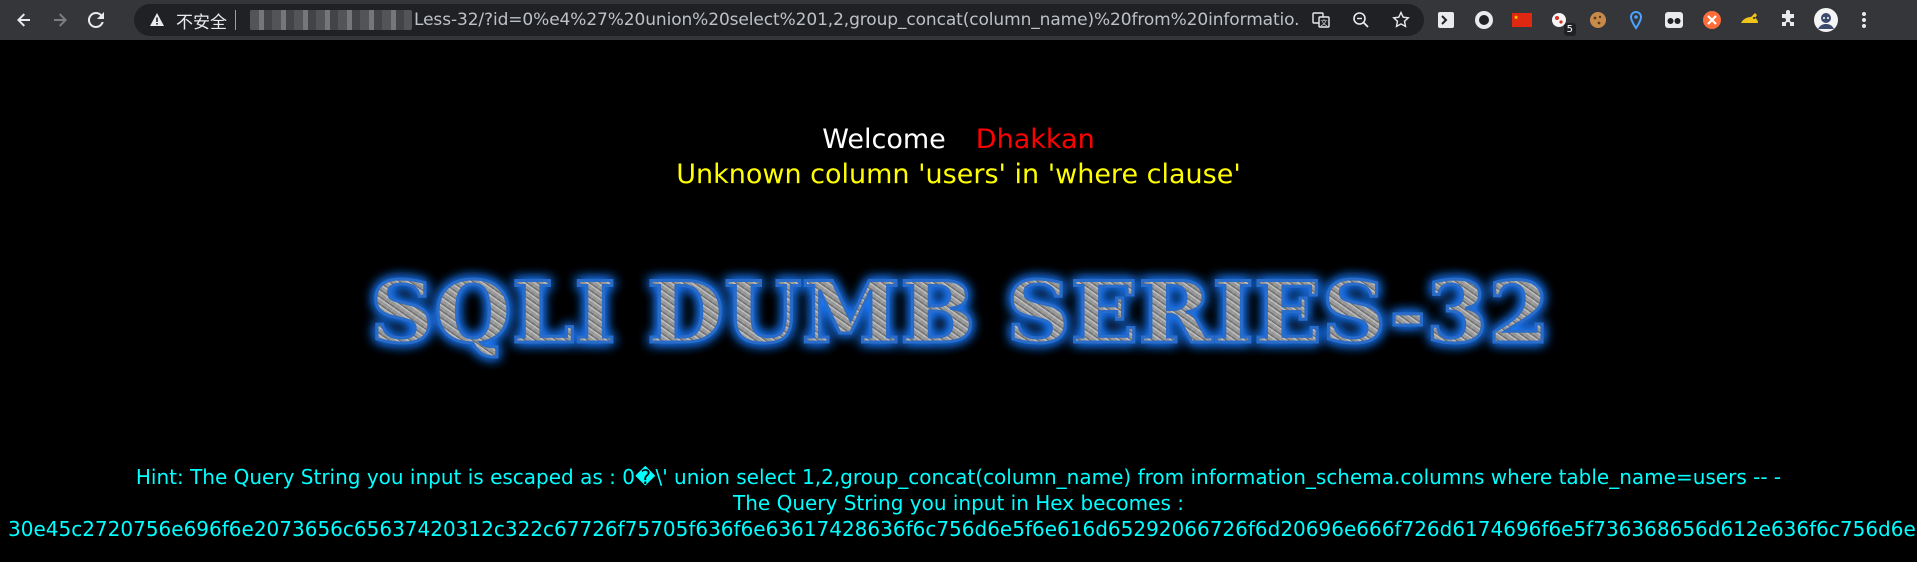  I want to click on bookmark-star-icon, so click(1401, 20).